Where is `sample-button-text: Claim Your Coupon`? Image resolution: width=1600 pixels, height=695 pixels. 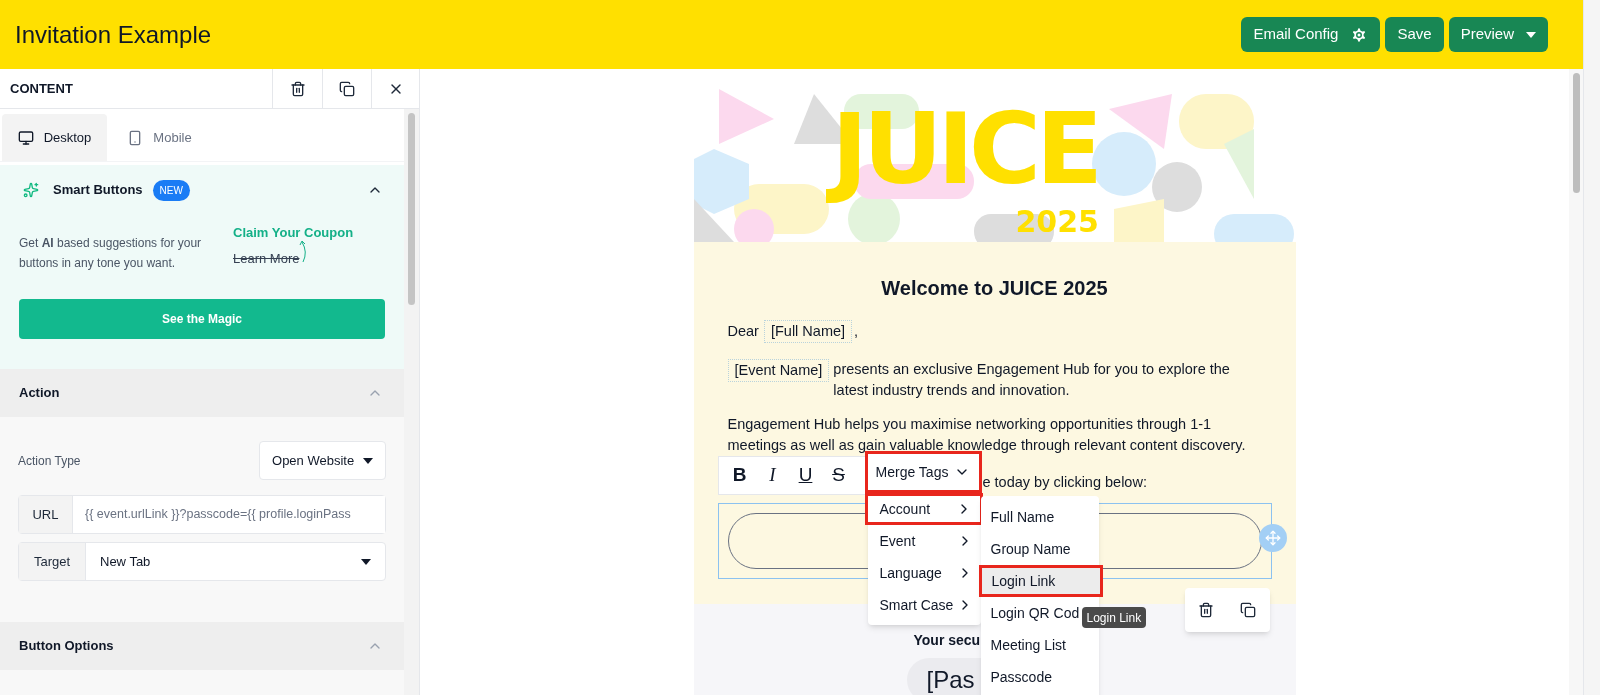 sample-button-text: Claim Your Coupon is located at coordinates (293, 233).